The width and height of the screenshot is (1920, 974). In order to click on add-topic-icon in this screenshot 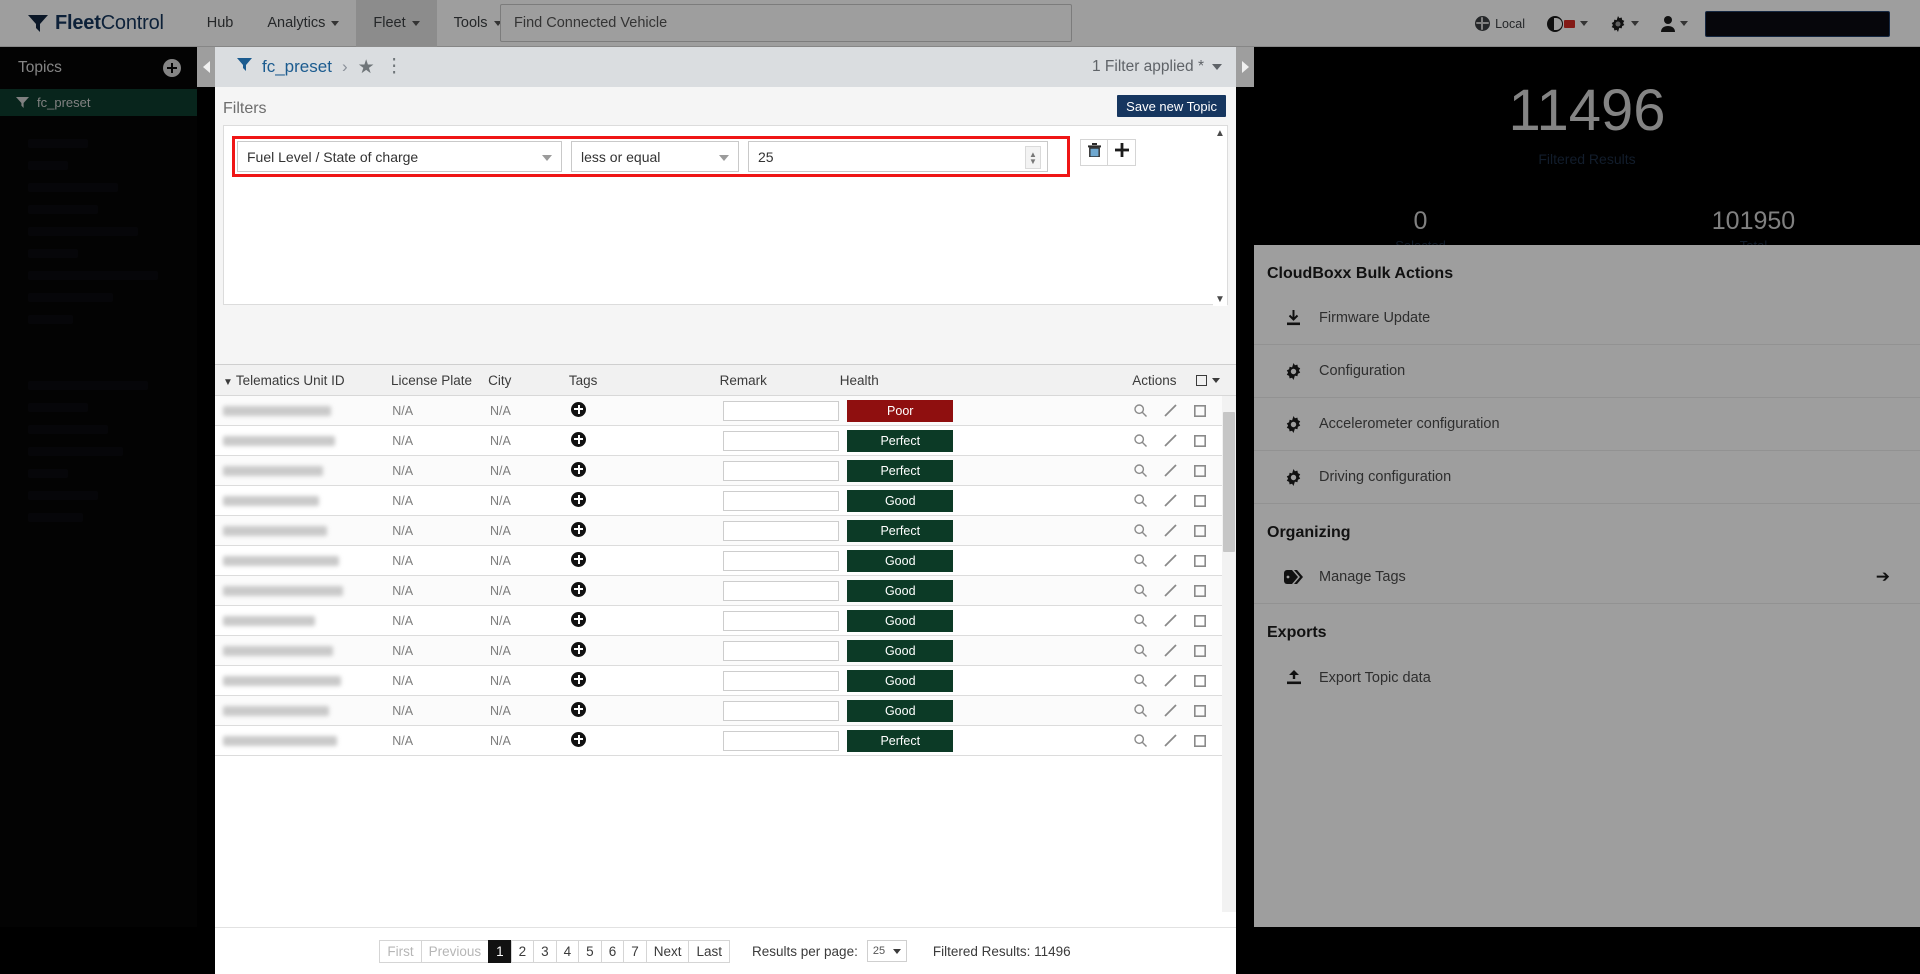, I will do `click(172, 68)`.